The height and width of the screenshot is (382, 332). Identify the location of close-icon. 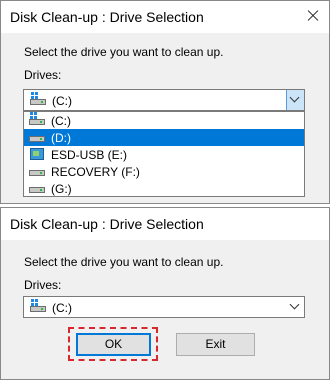
(313, 16).